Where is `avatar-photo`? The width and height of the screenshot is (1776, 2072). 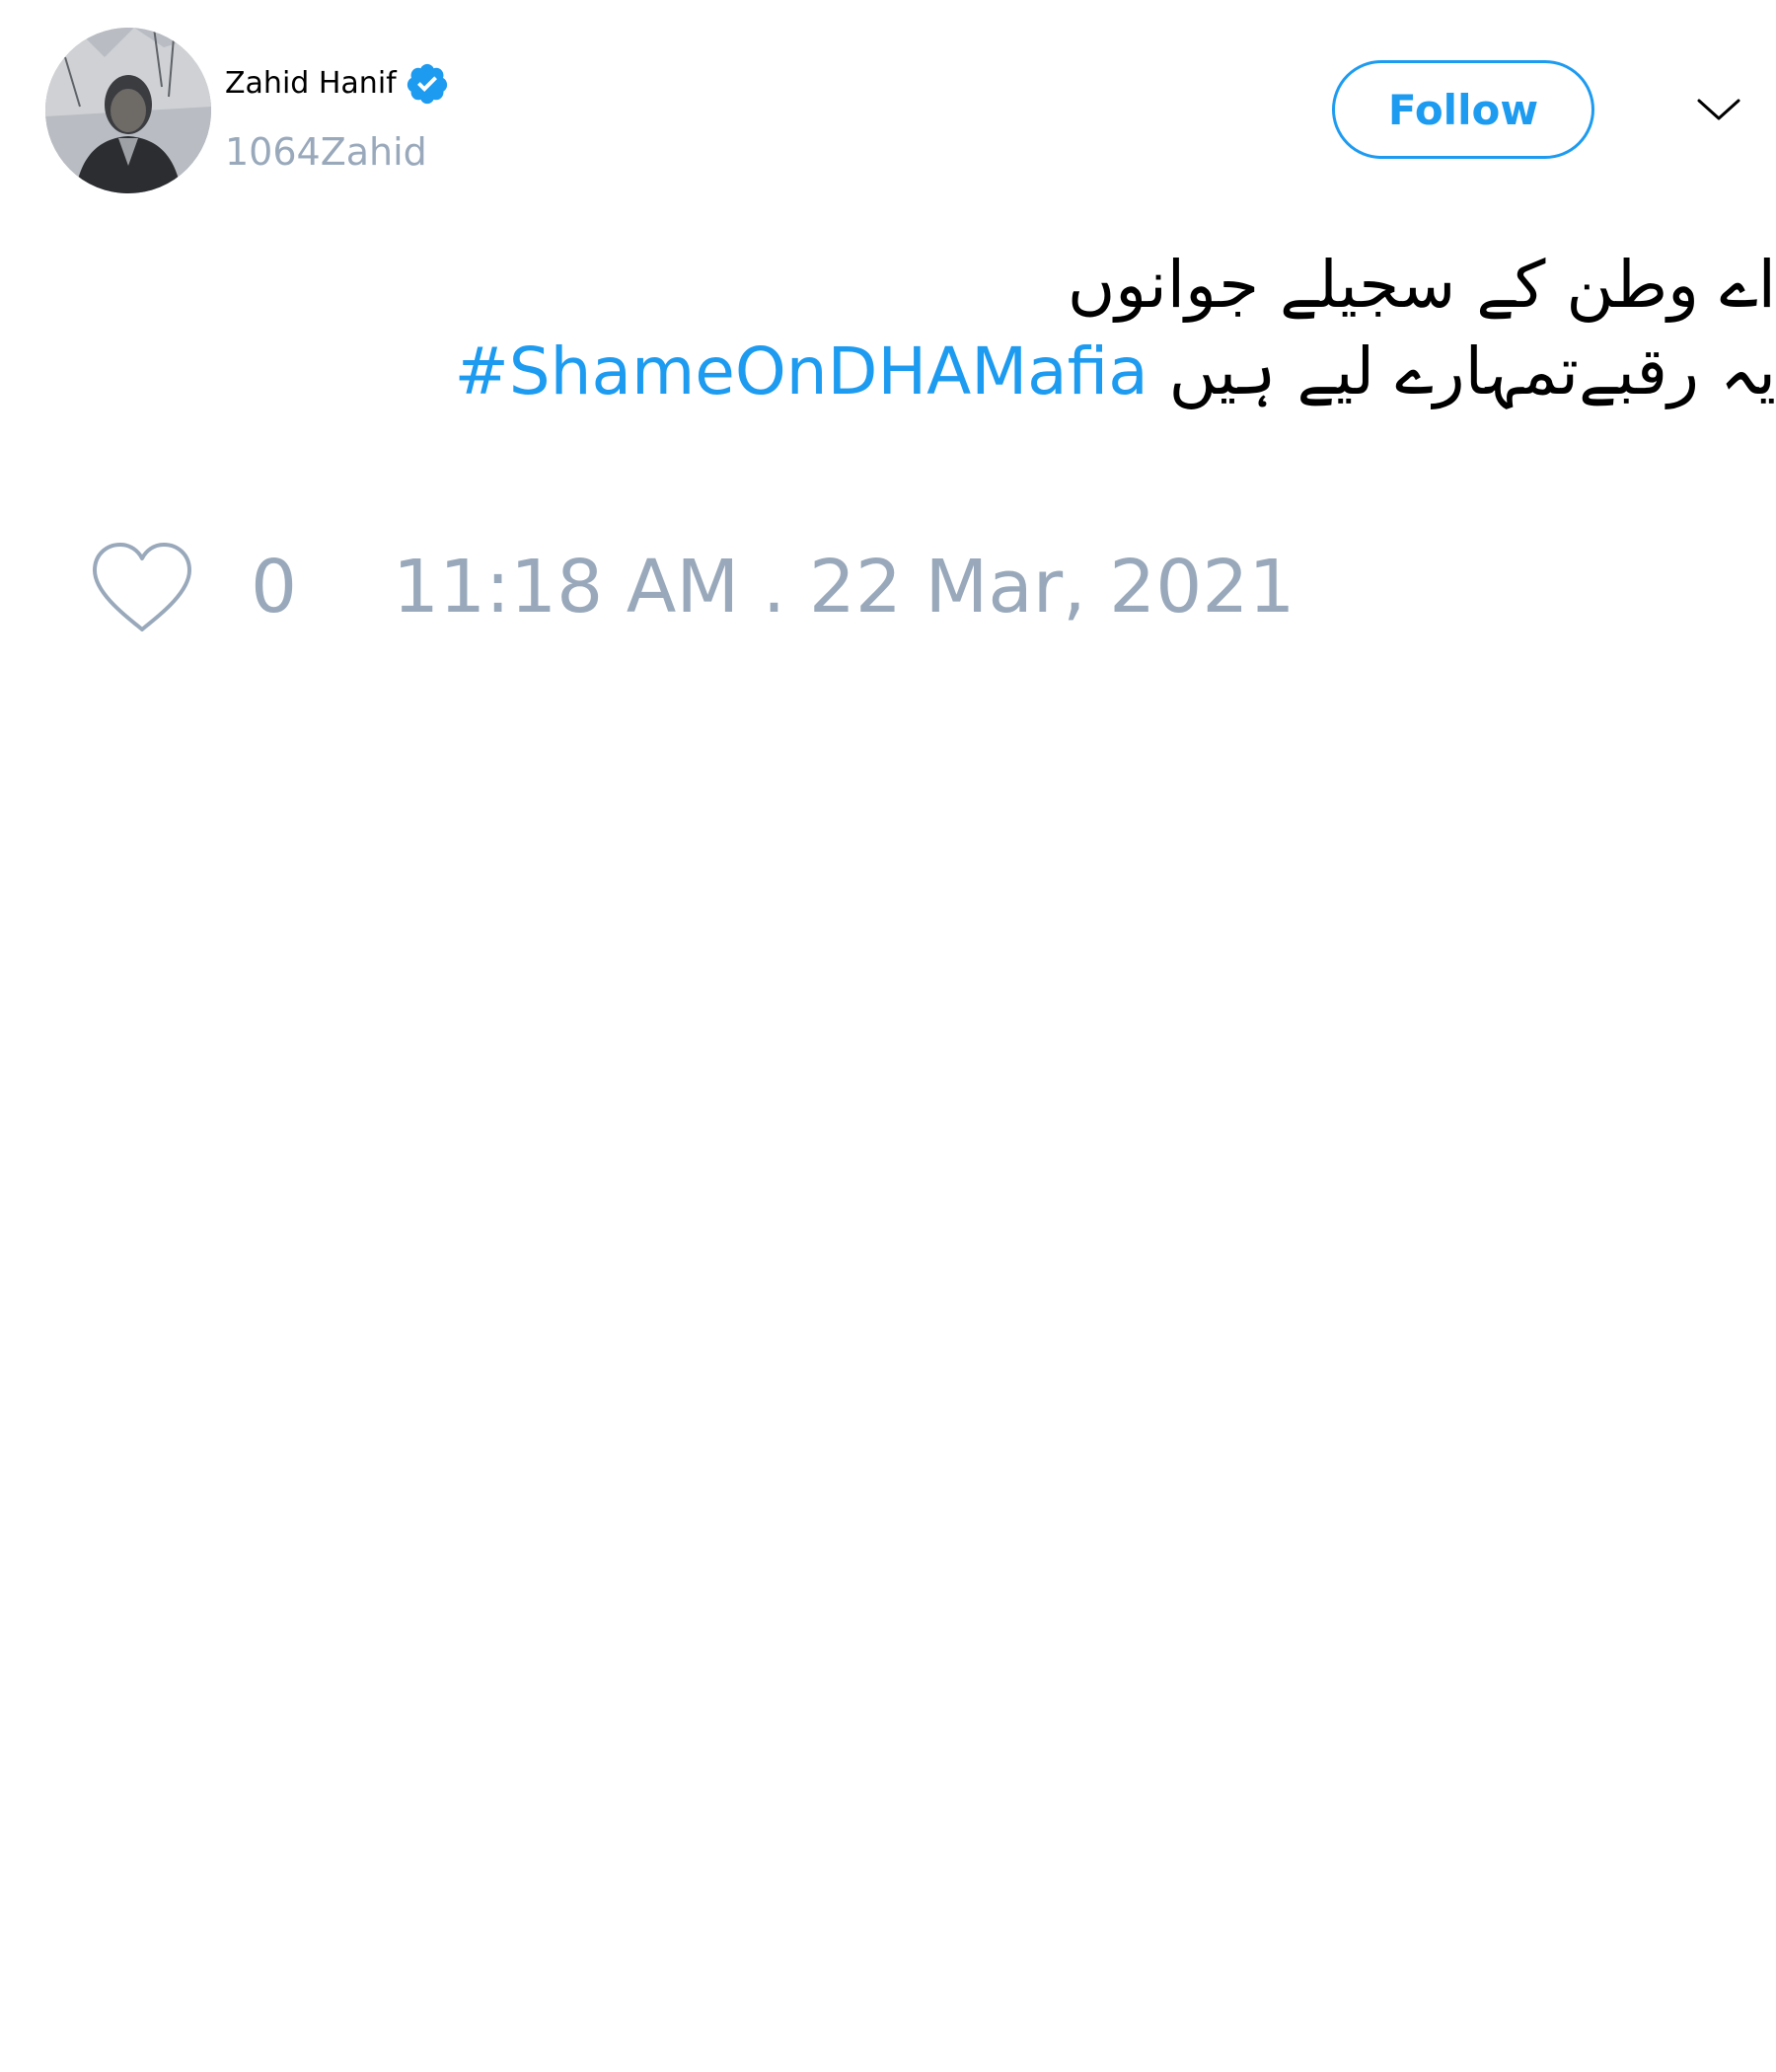
avatar-photo is located at coordinates (128, 111).